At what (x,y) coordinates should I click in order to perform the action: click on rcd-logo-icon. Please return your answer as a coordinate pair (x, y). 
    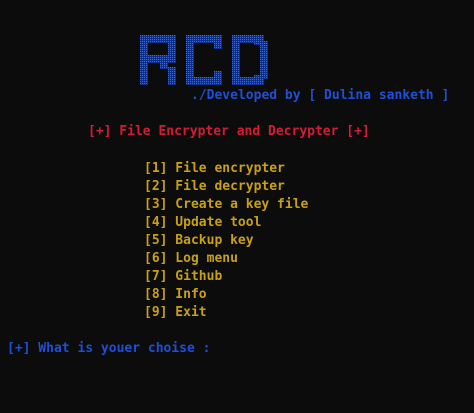
    Looking at the image, I should click on (204, 60).